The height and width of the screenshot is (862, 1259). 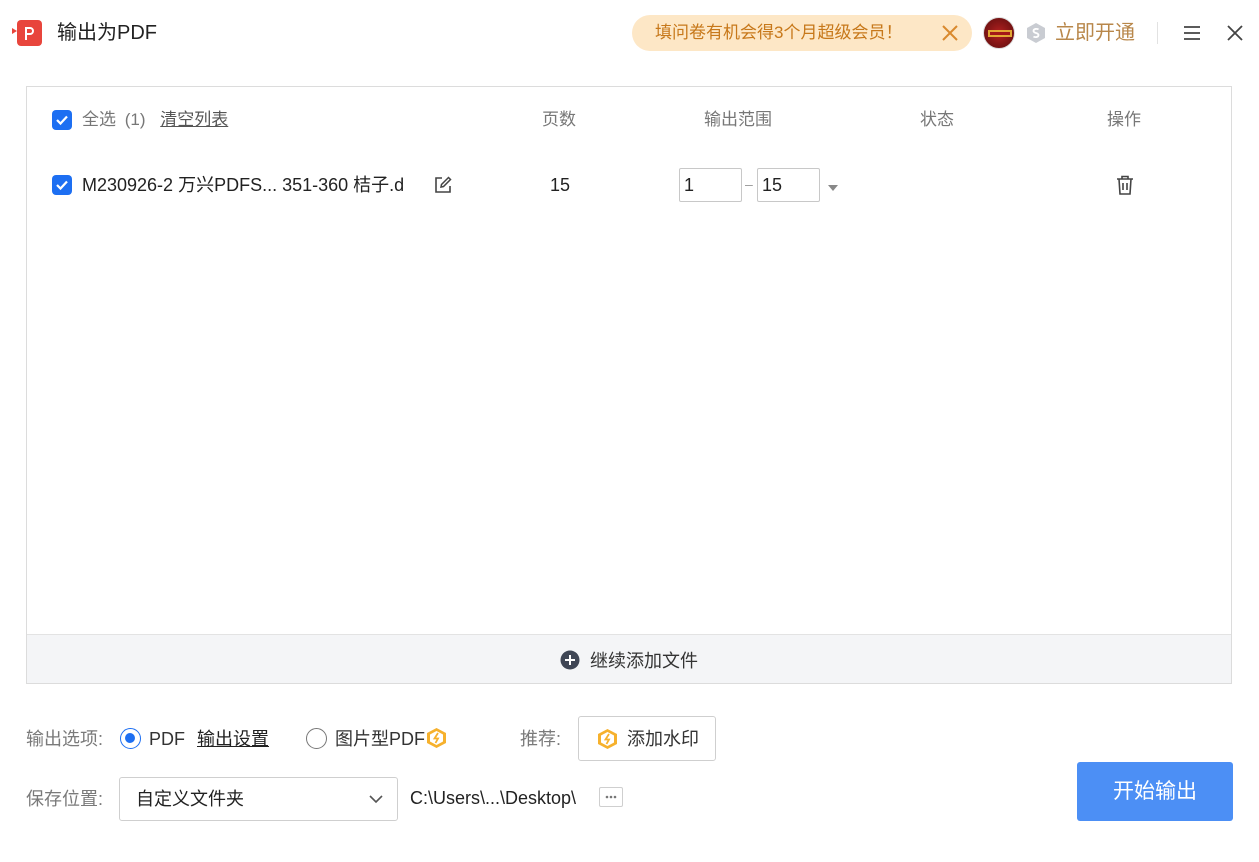 I want to click on clear-list-link: 清空列表, so click(x=194, y=119).